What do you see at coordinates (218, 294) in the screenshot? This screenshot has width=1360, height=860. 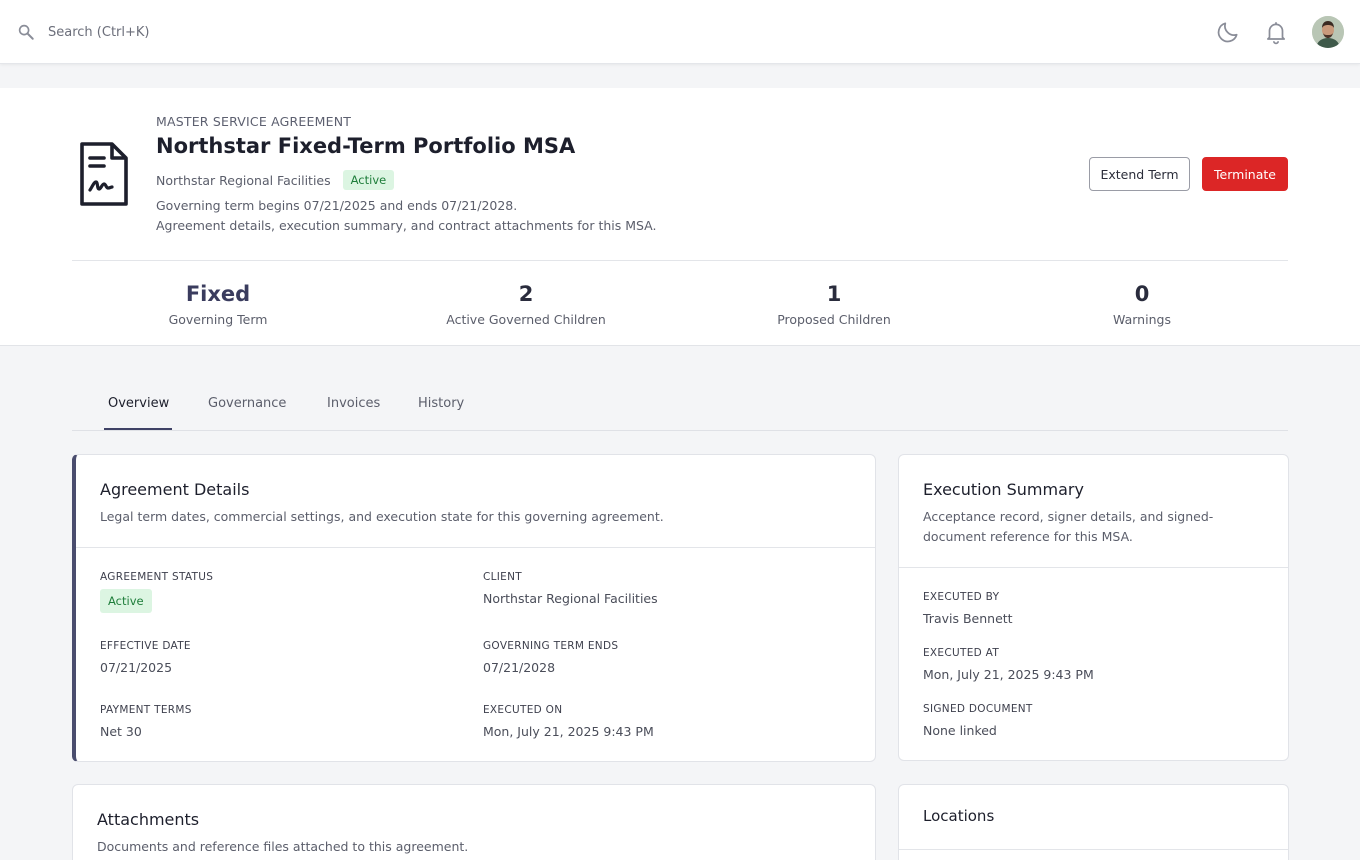 I see `stat-value: Fixed` at bounding box center [218, 294].